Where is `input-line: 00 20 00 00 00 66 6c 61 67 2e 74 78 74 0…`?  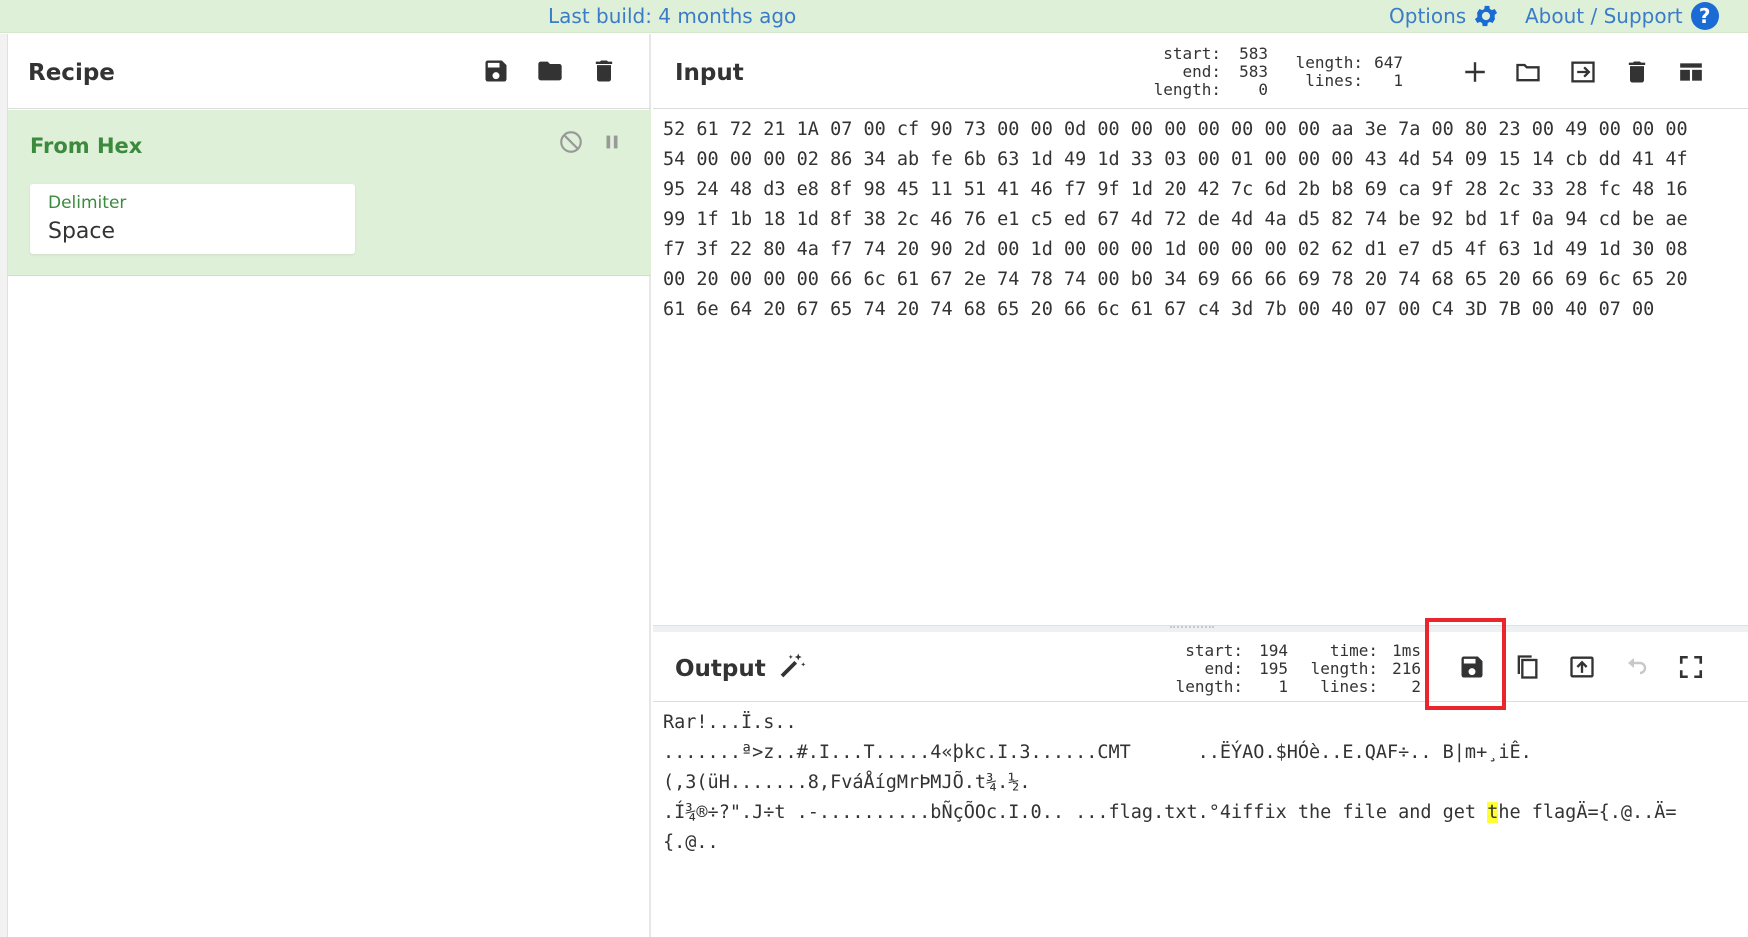 input-line: 00 20 00 00 00 66 6c 61 67 2e 74 78 74 0… is located at coordinates (1175, 279).